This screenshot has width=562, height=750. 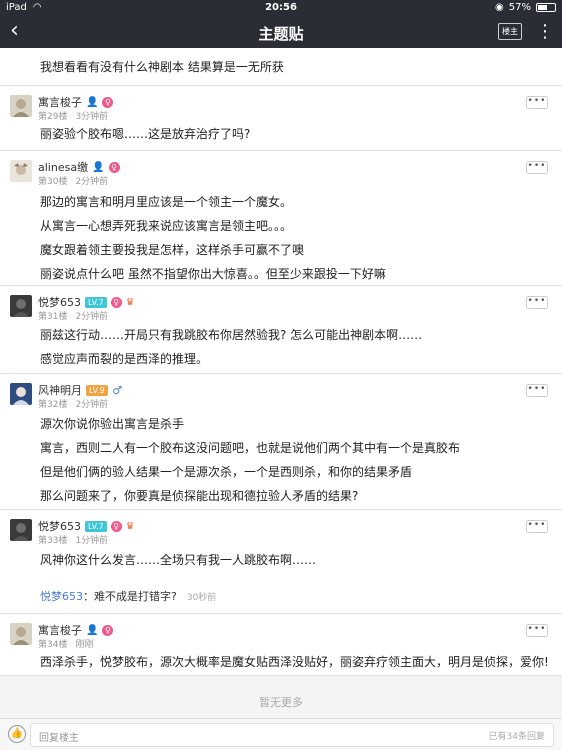 What do you see at coordinates (281, 118) in the screenshot?
I see `post-item: 寓言梭子 👤 ♀ 第29楼 3分钟前 ••• 丽姿验个胶布嗯……这是放弃治疗了吗?` at bounding box center [281, 118].